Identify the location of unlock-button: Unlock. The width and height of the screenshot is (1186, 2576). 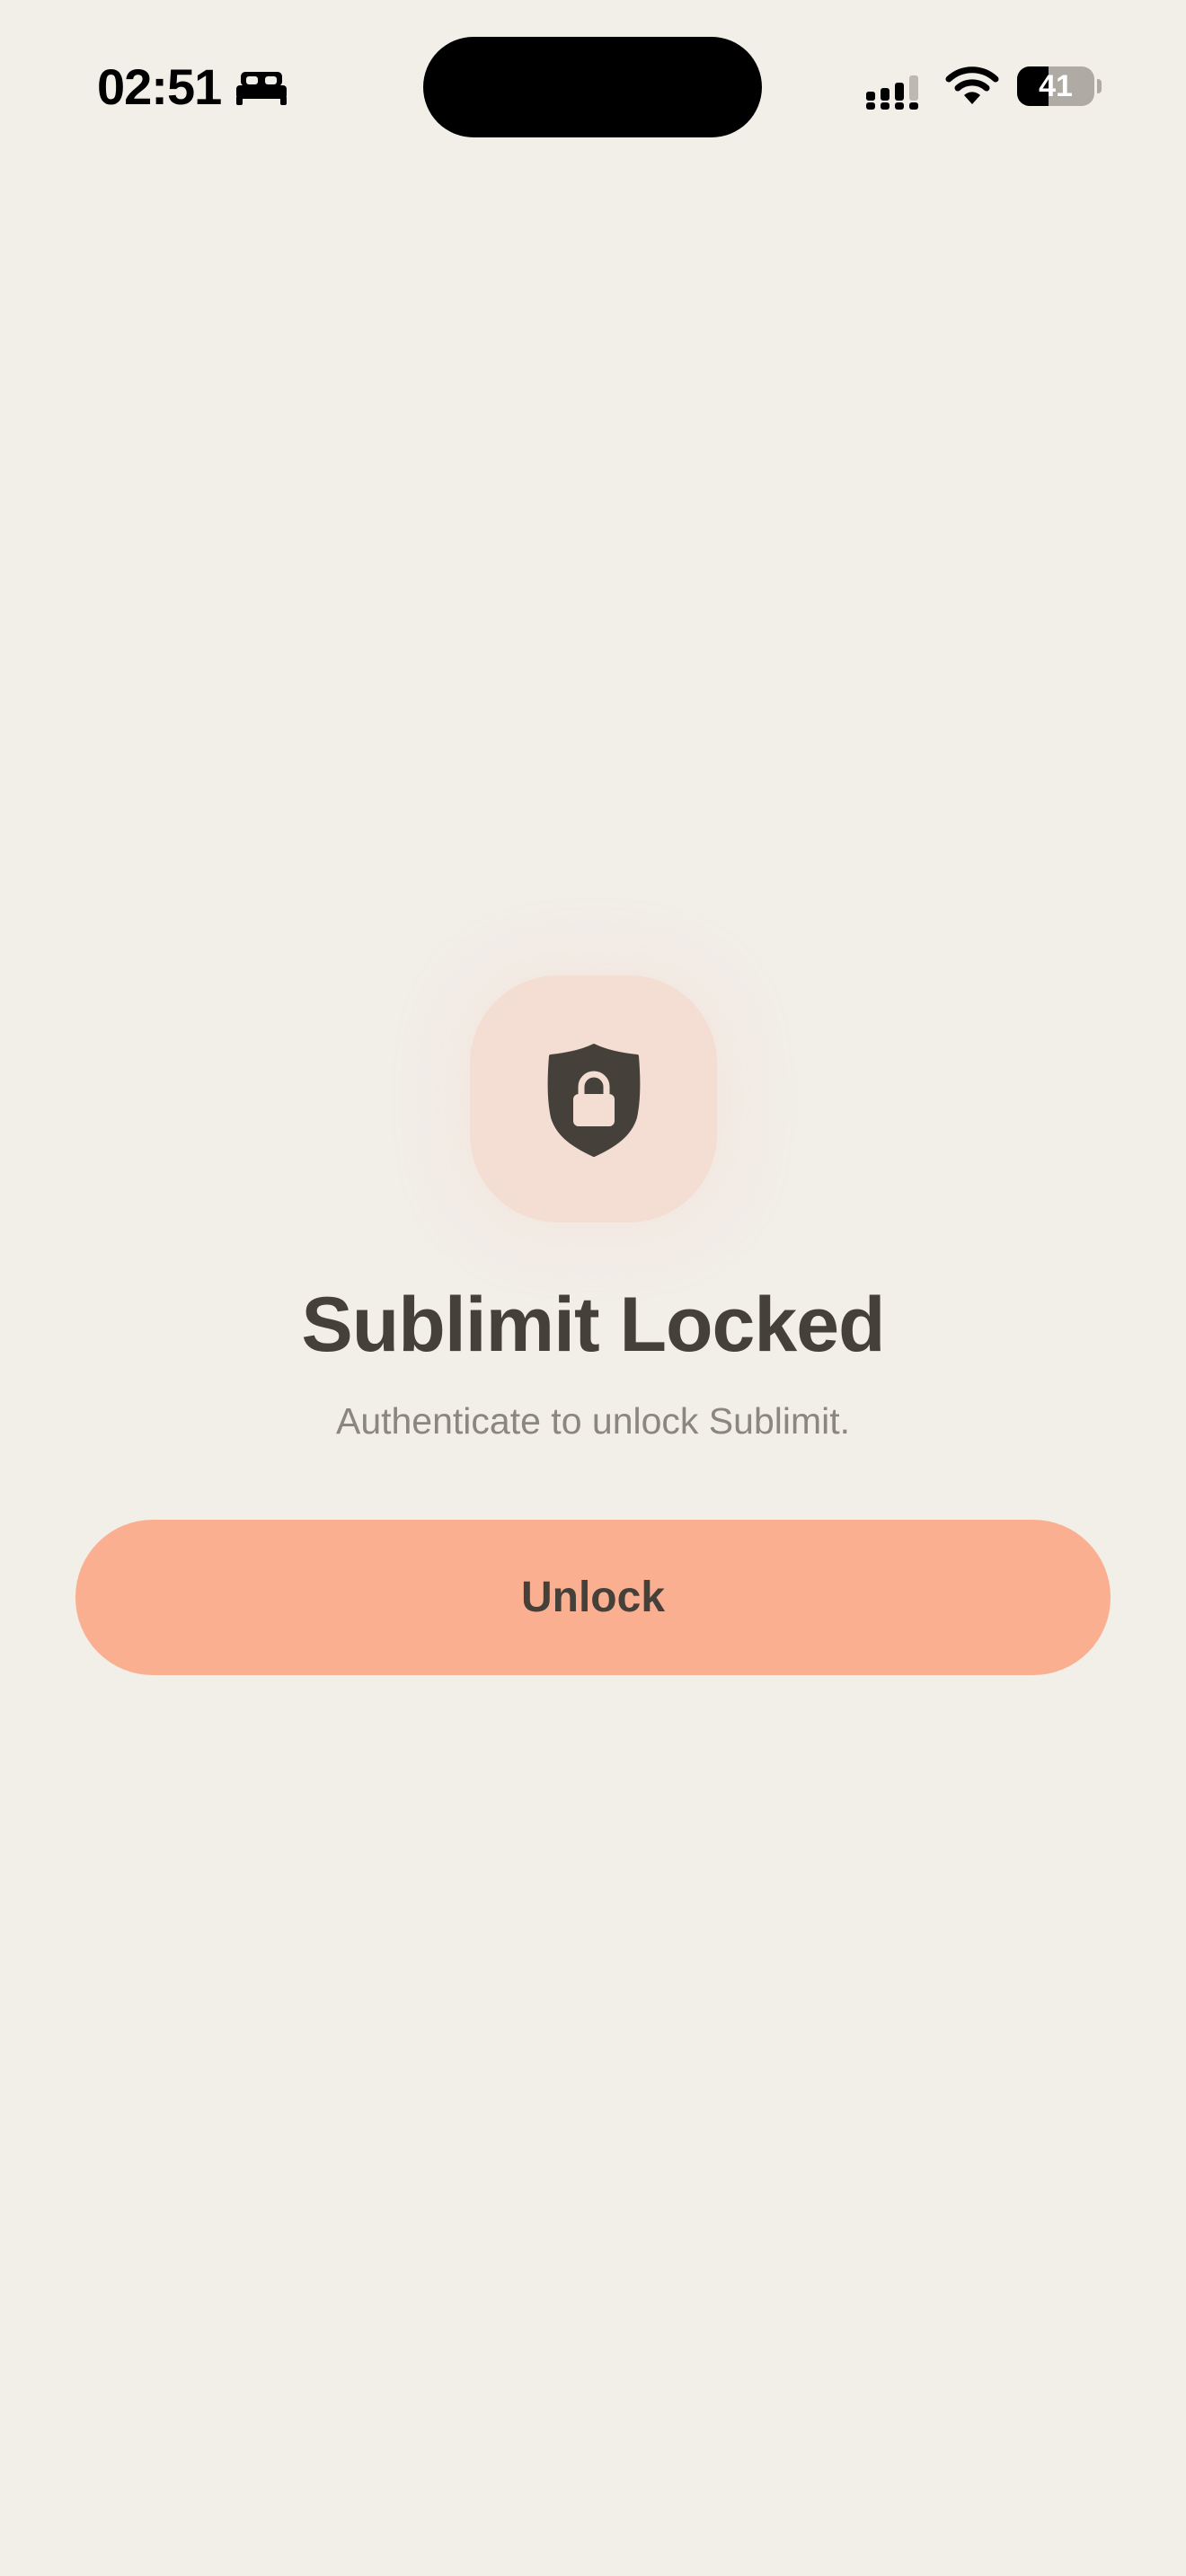
(593, 1597).